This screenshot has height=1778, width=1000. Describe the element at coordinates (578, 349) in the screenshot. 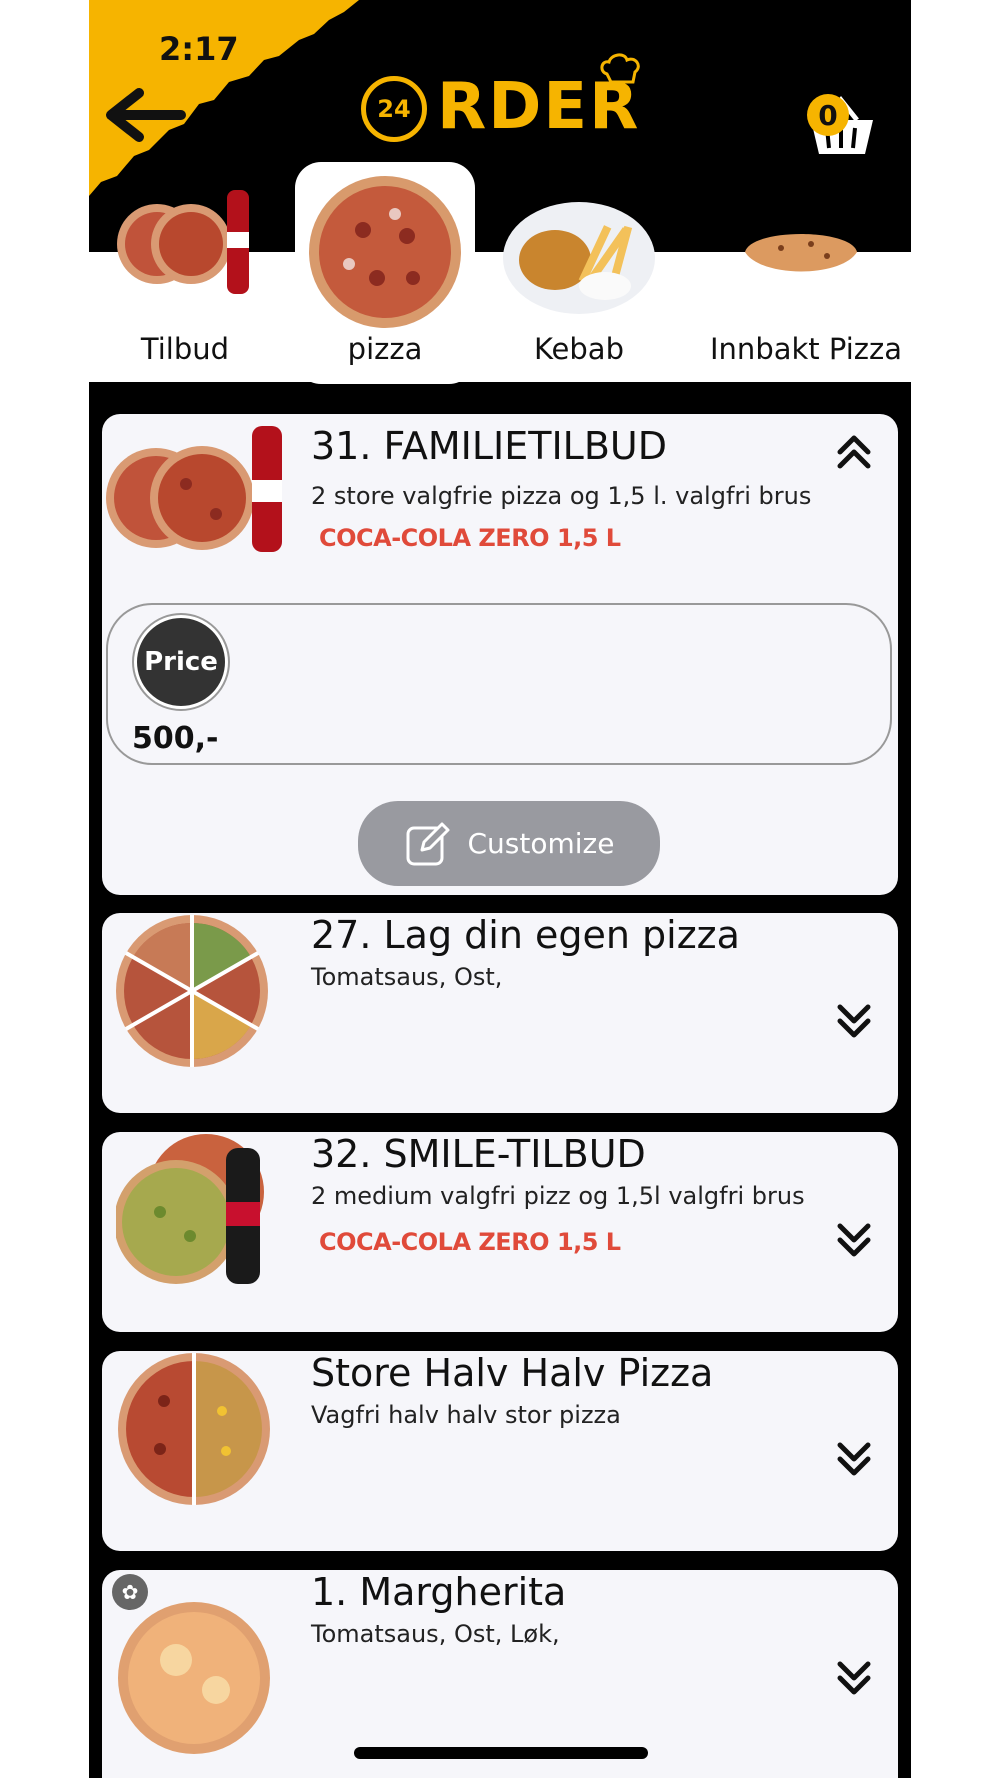

I see `category-label: Kebab` at that location.